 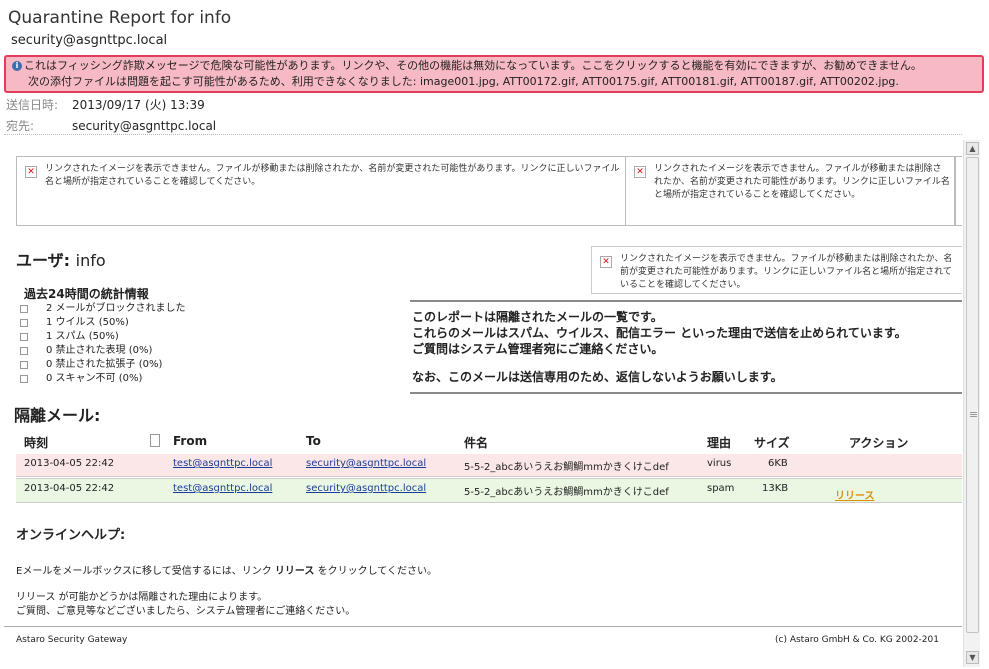 What do you see at coordinates (719, 463) in the screenshot?
I see `row-reason: virus` at bounding box center [719, 463].